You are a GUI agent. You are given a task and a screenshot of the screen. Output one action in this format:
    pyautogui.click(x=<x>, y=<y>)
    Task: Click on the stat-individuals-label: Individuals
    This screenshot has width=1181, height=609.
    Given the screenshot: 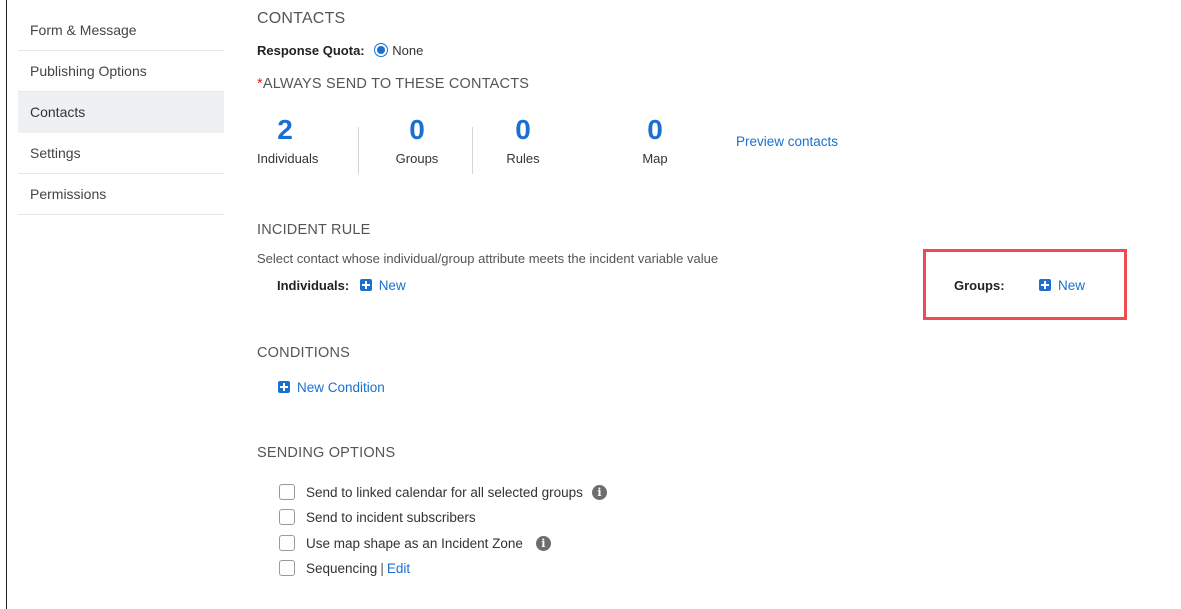 What is the action you would take?
    pyautogui.click(x=288, y=158)
    